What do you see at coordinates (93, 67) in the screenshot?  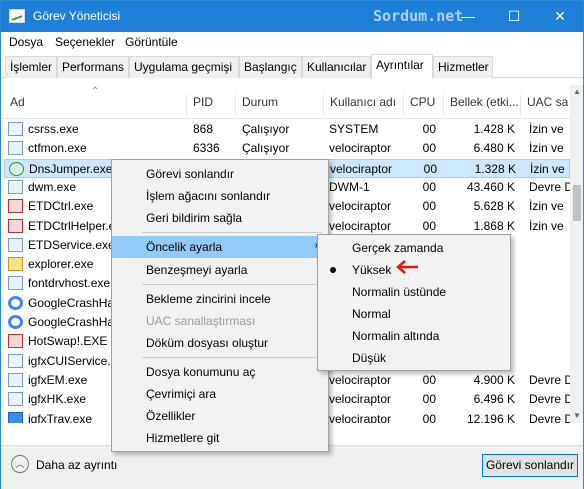 I see `tab-performance: Performans` at bounding box center [93, 67].